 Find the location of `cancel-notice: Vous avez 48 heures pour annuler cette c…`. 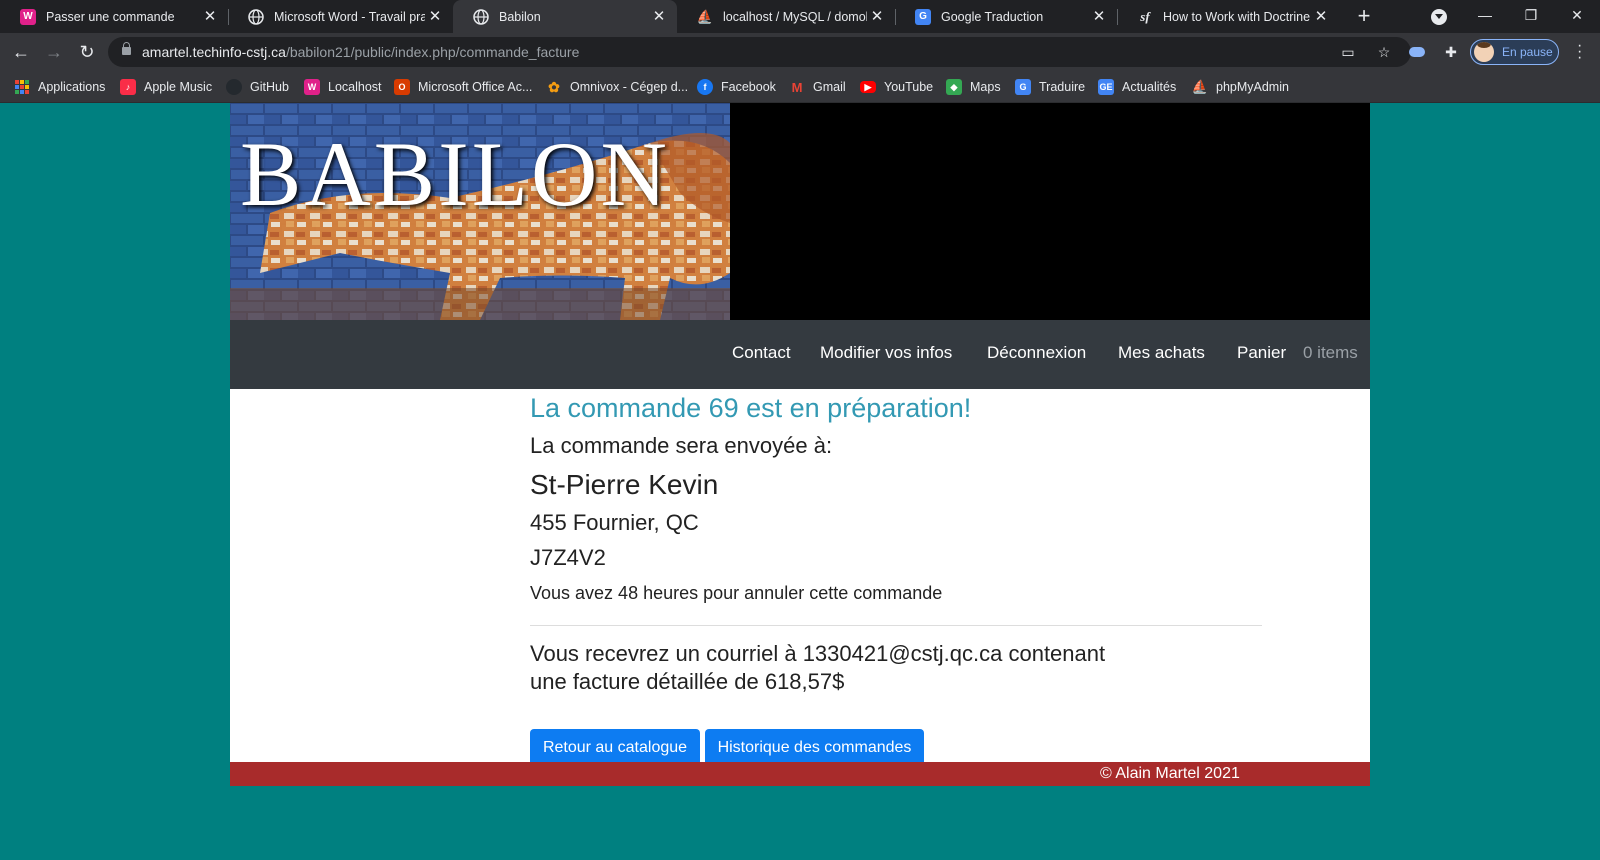

cancel-notice: Vous avez 48 heures pour annuler cette c… is located at coordinates (736, 593).